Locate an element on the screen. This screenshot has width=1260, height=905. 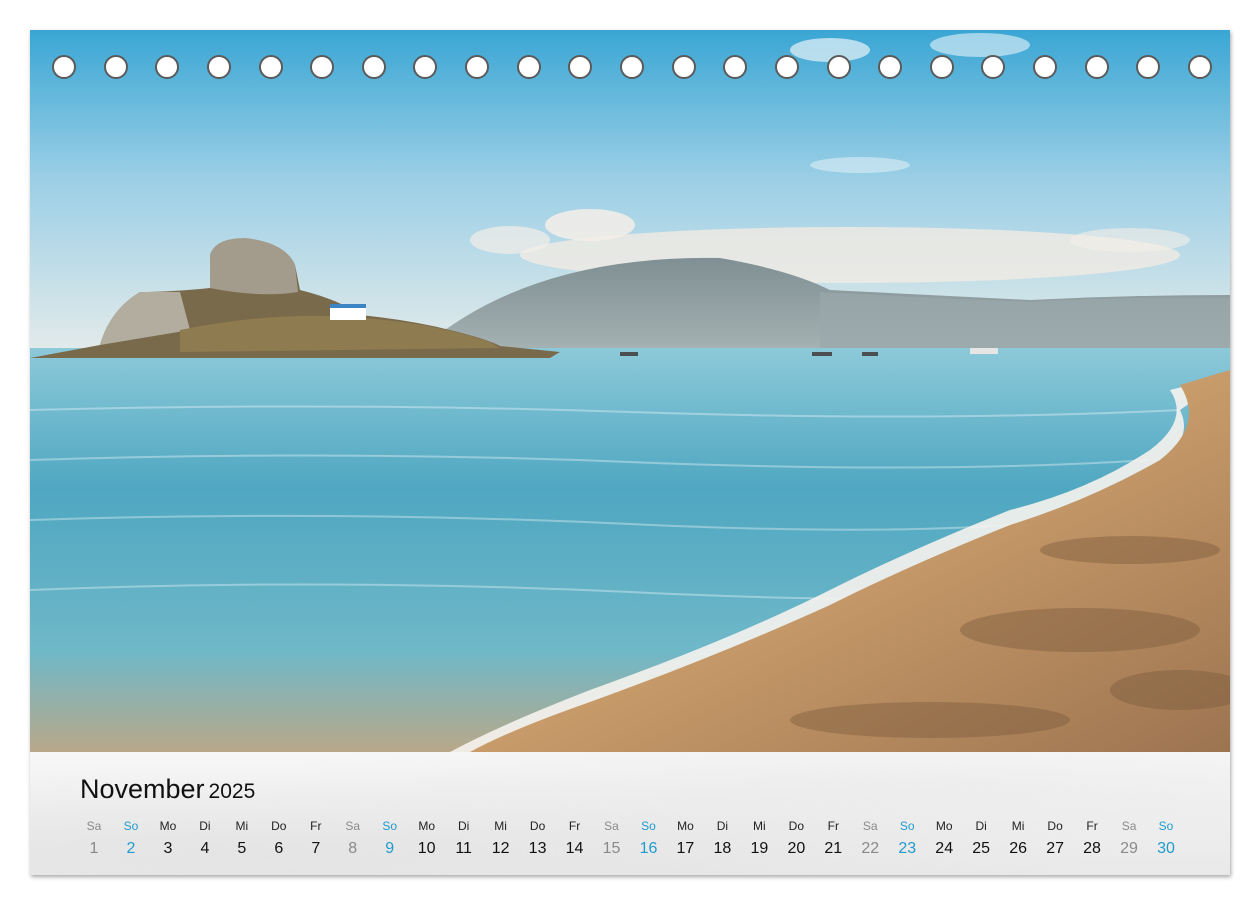
day-cell: Di 11 is located at coordinates (464, 838).